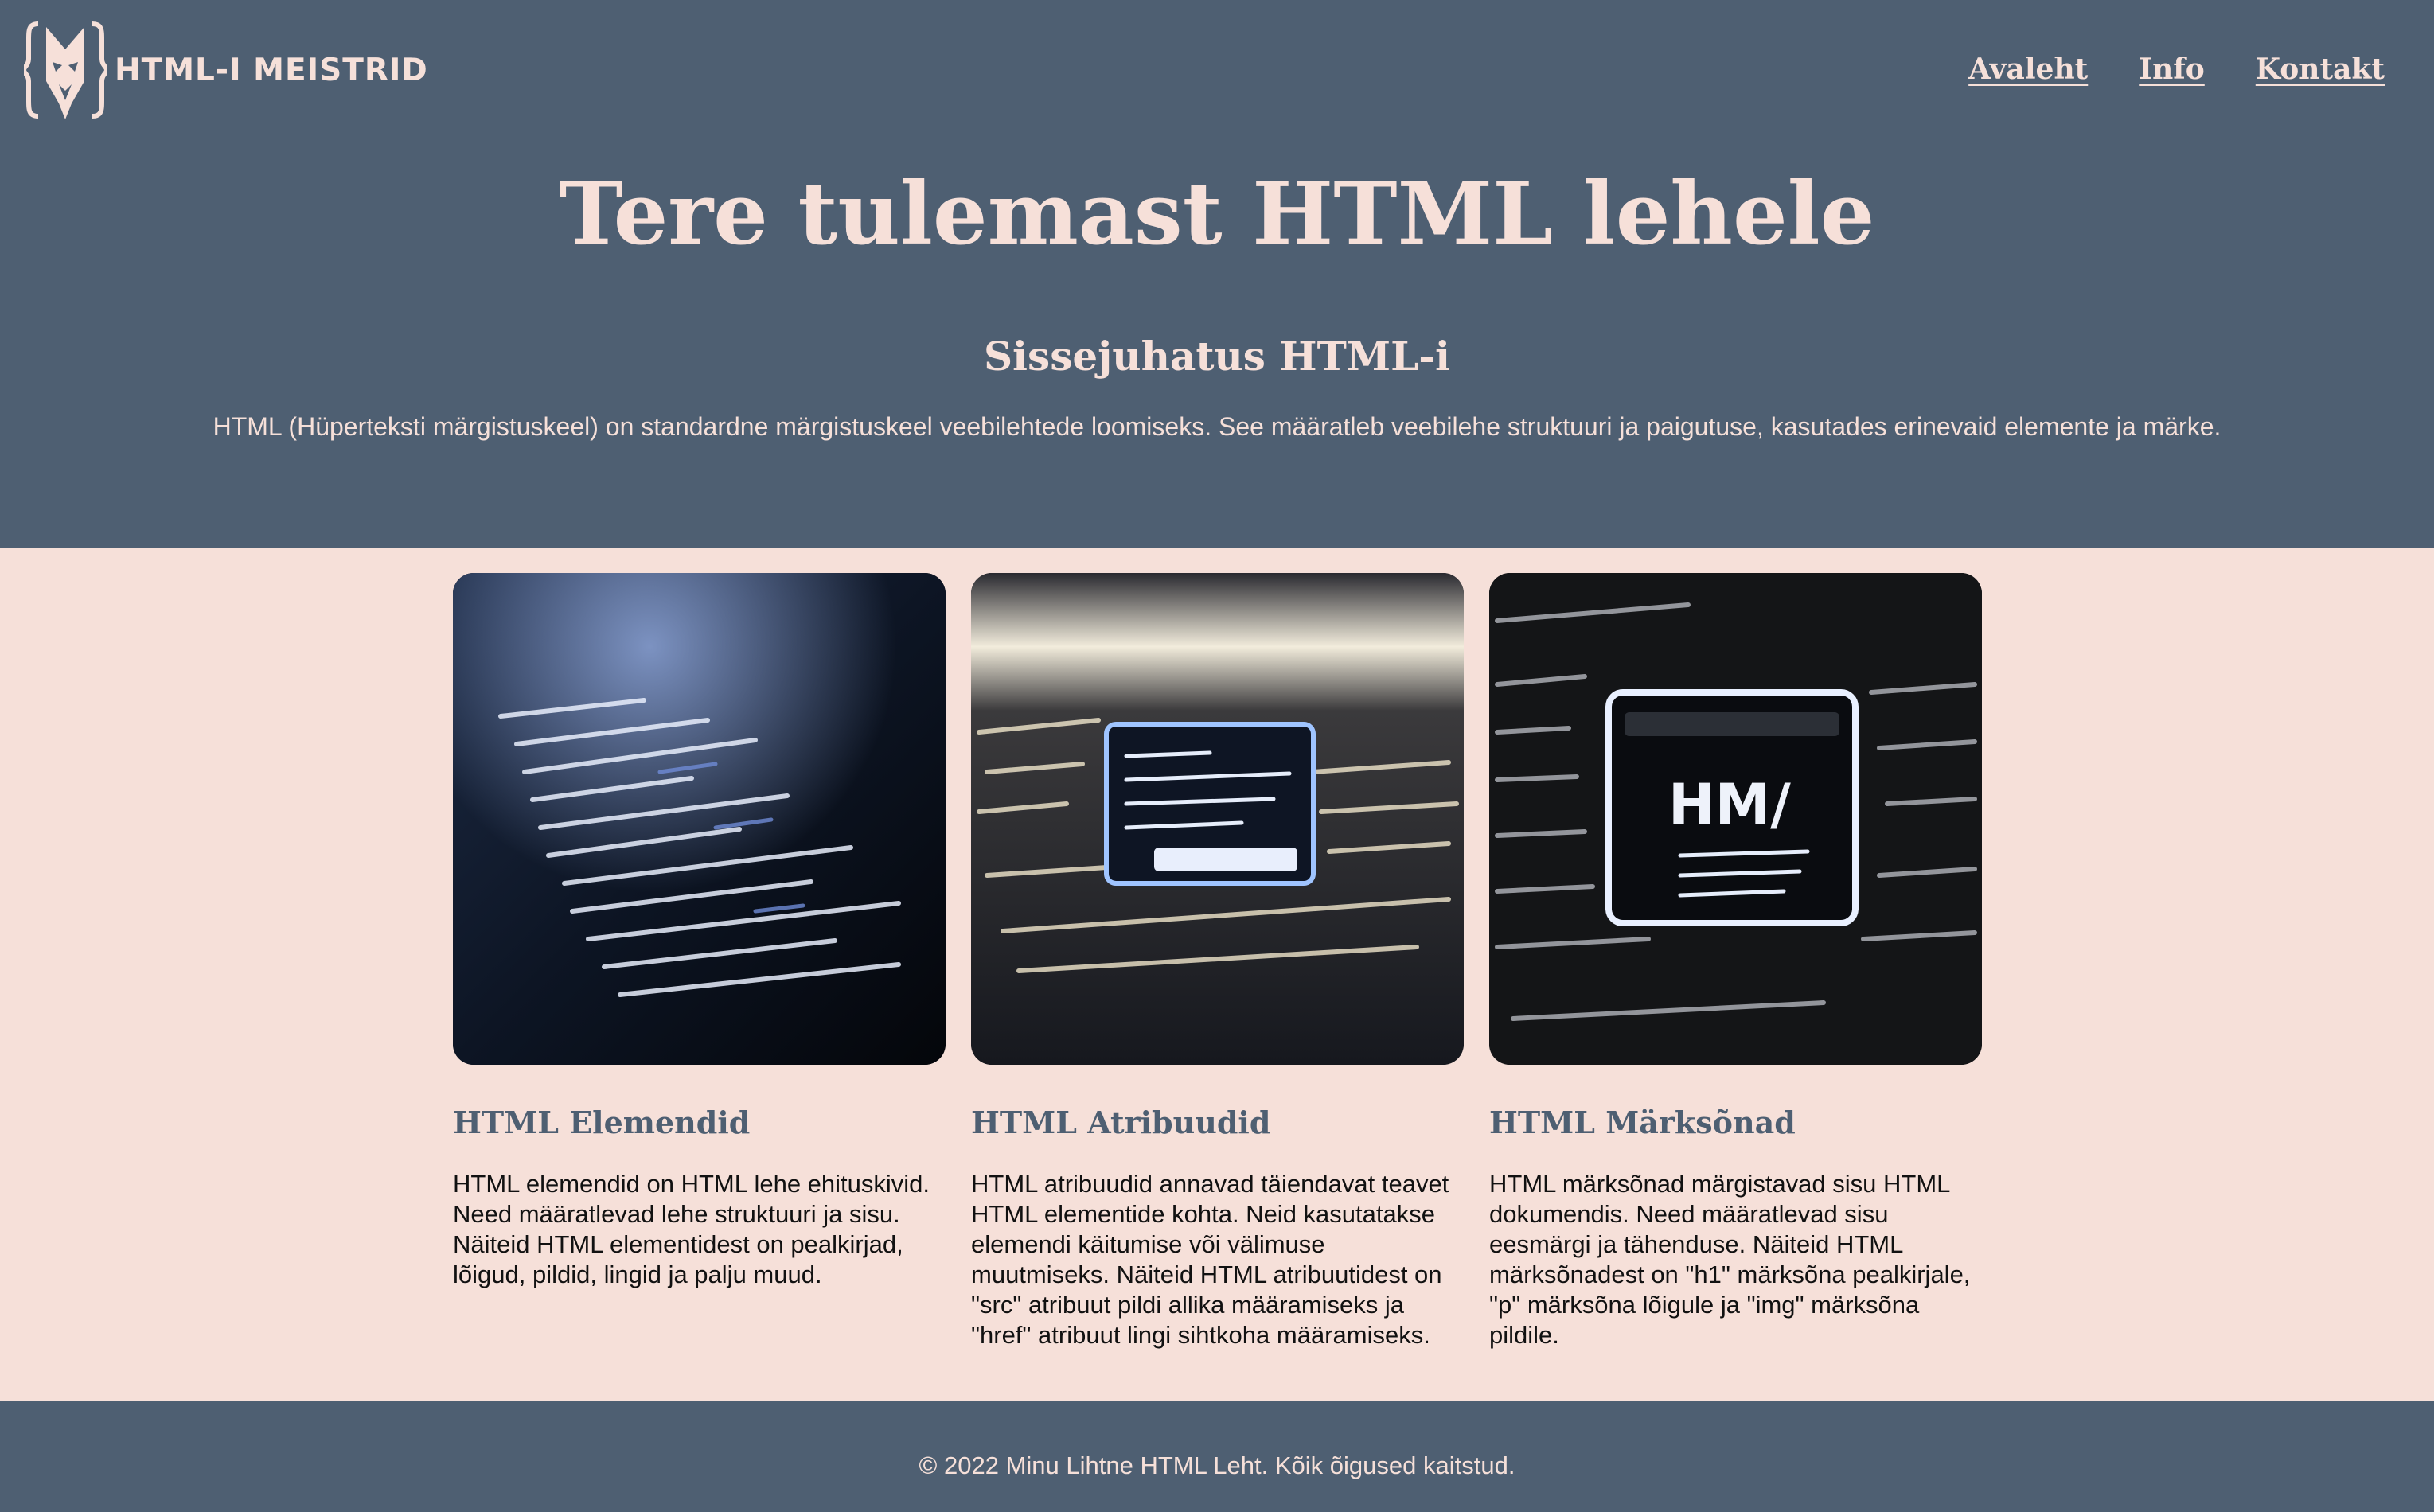 The height and width of the screenshot is (1512, 2434). What do you see at coordinates (602, 1122) in the screenshot?
I see `card-title: HTML Elemendid` at bounding box center [602, 1122].